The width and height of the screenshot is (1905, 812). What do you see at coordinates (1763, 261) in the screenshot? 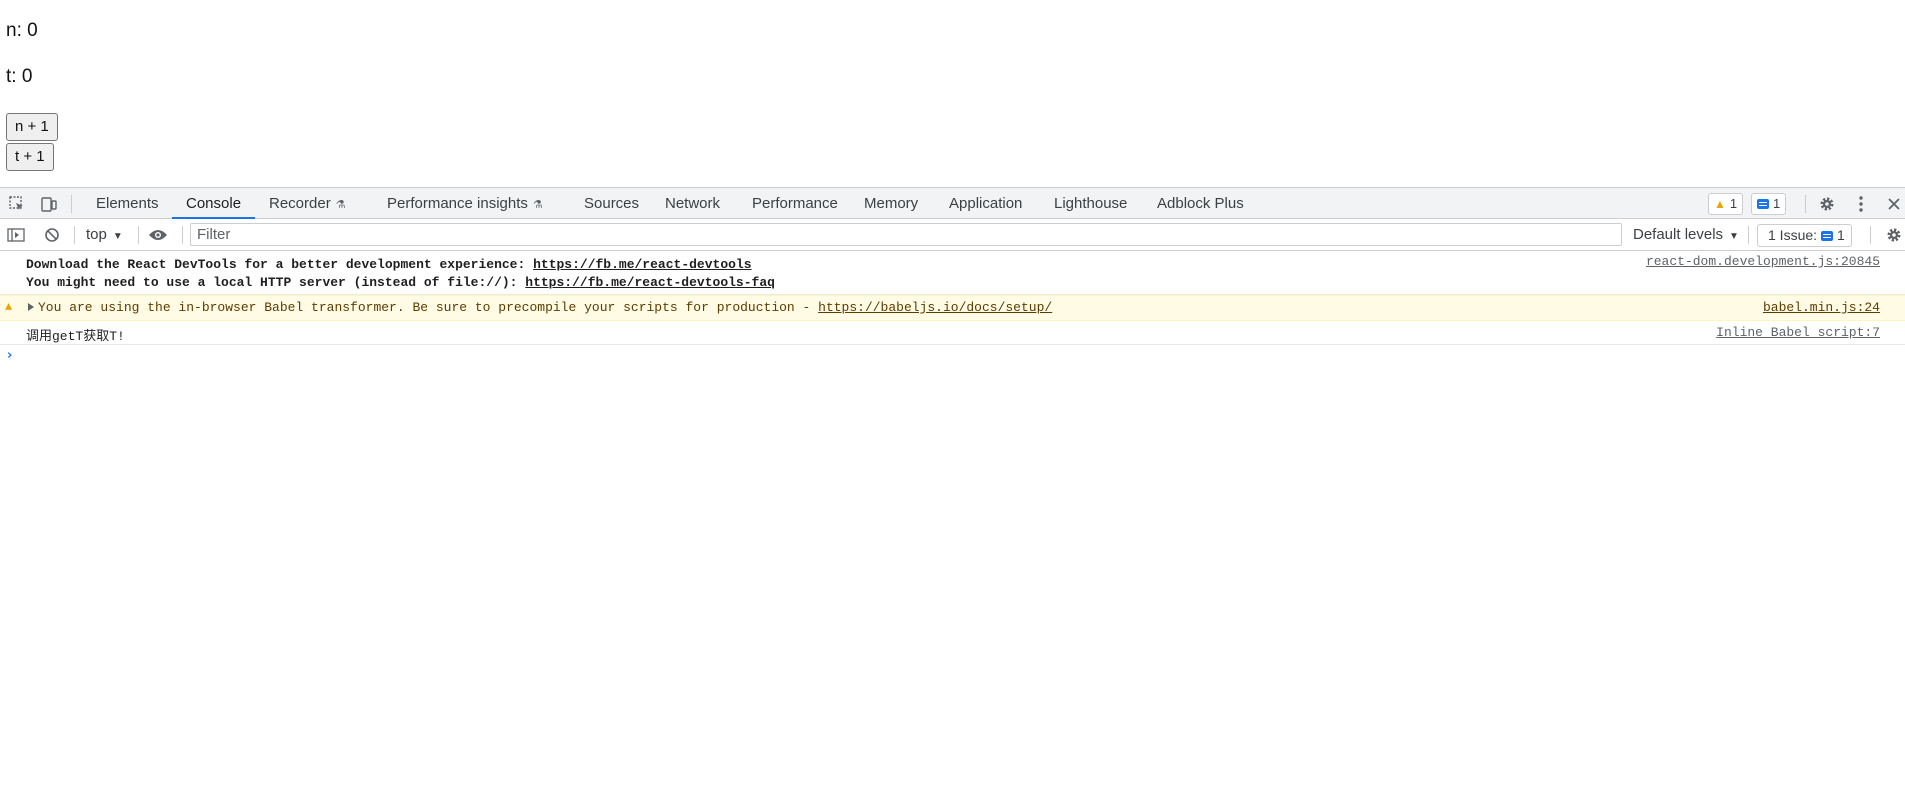
I see `message-source-link: react-dom.development.js:20845` at bounding box center [1763, 261].